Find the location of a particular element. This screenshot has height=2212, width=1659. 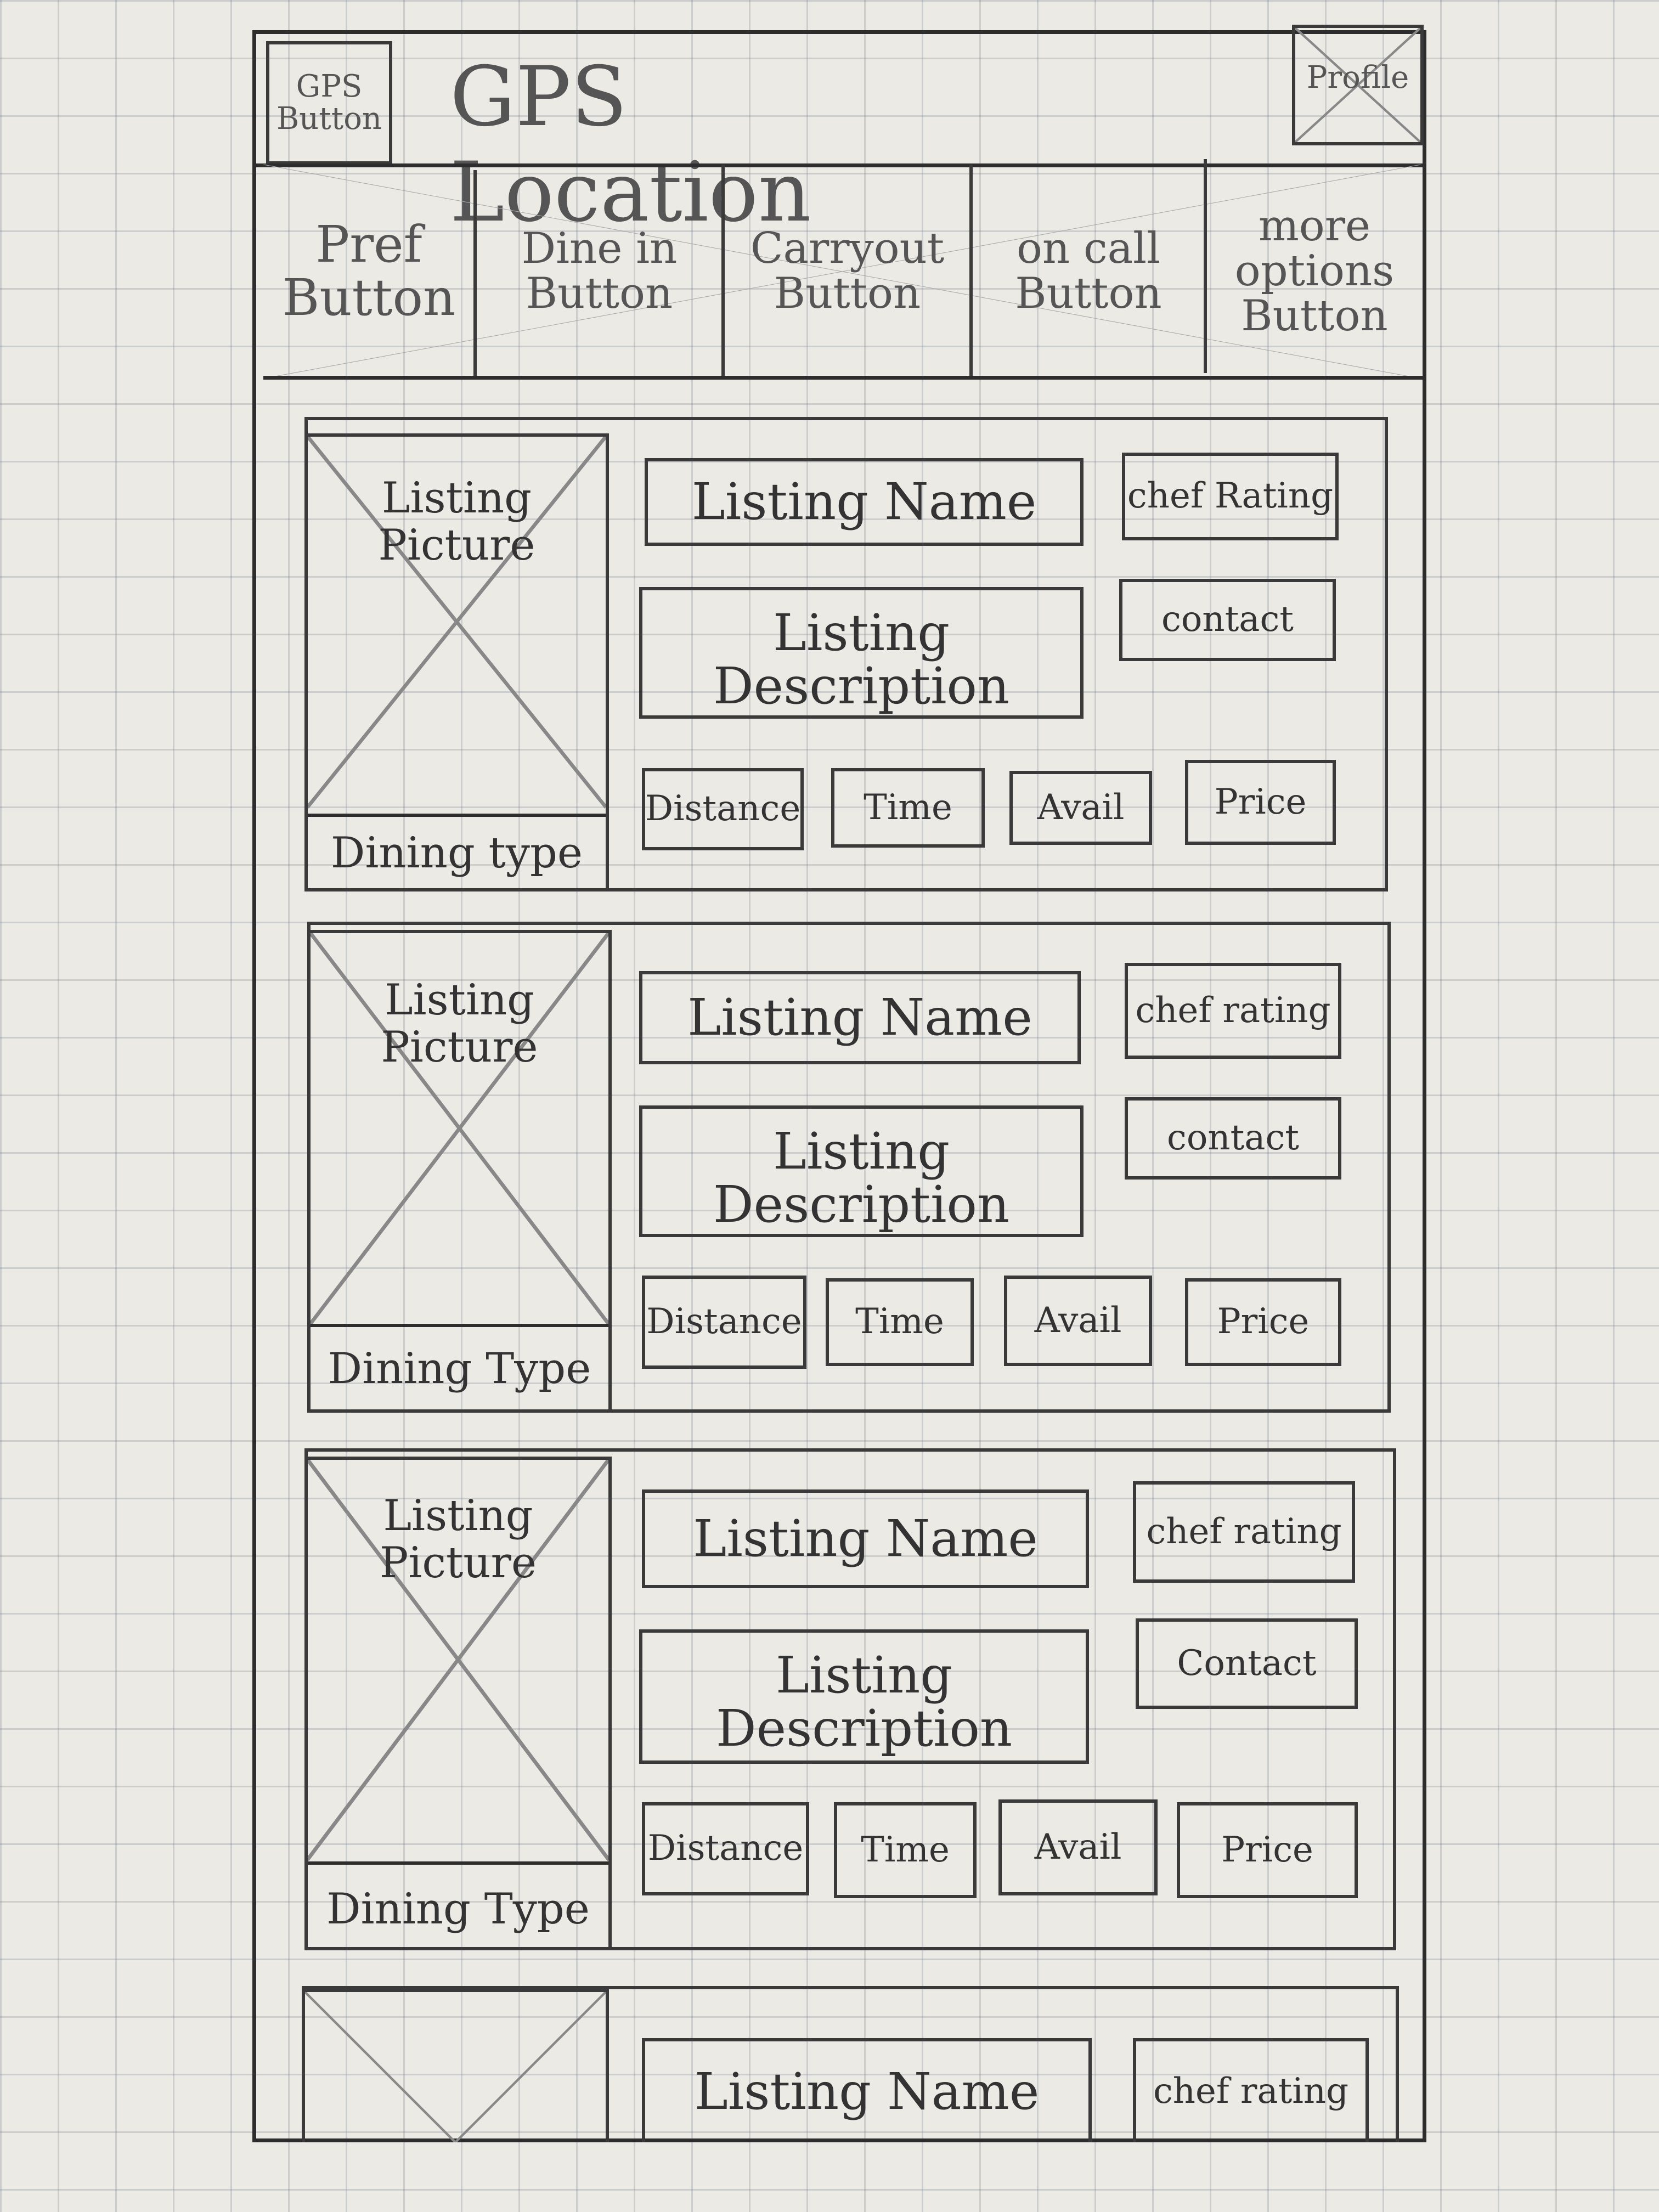

on-call-button: on call Button is located at coordinates (1089, 272).